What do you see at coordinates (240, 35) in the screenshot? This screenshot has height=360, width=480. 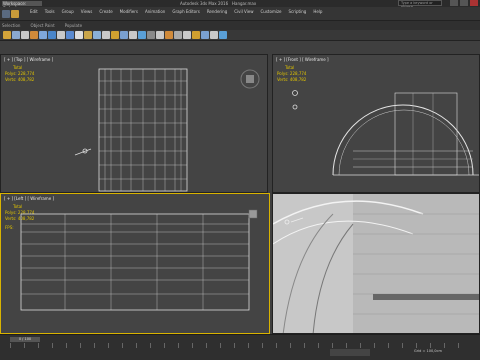 I see `main-toolbar` at bounding box center [240, 35].